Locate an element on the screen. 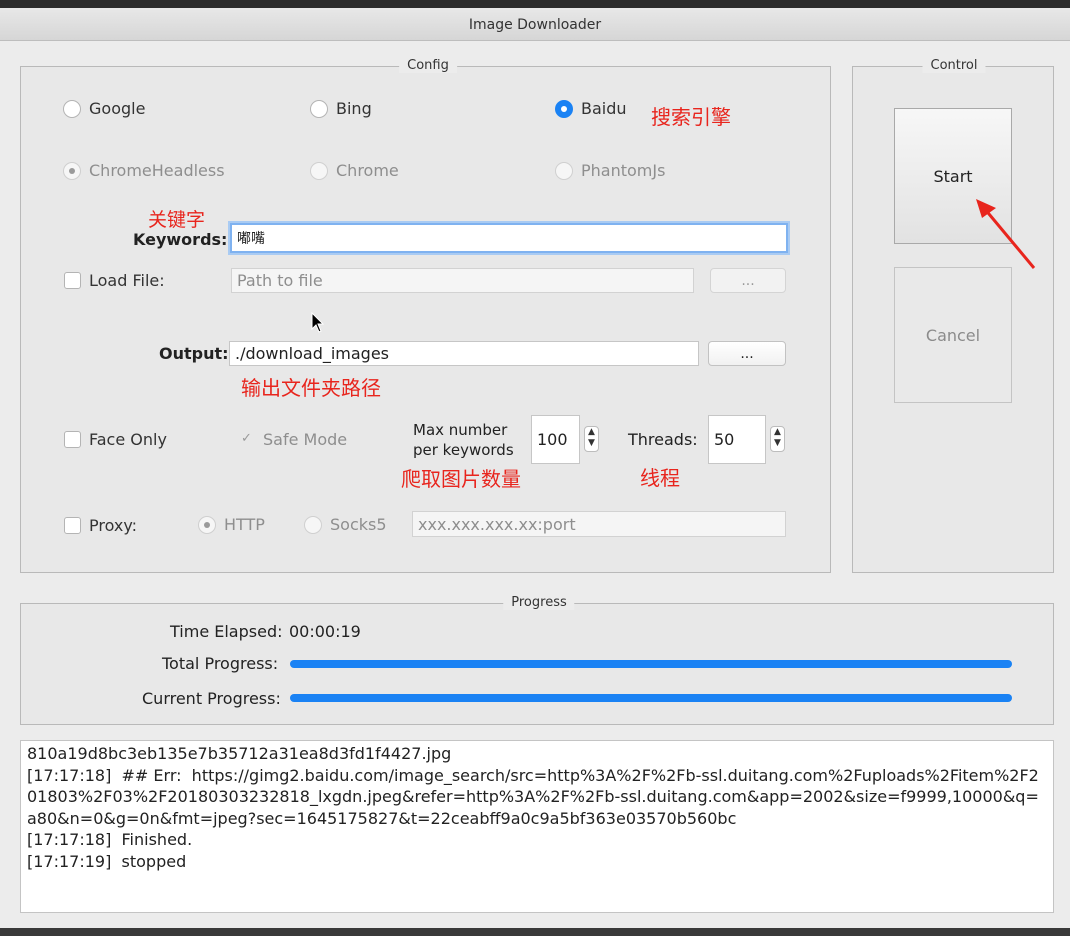  max-number-stepper: ▲ ▼ is located at coordinates (591, 439).